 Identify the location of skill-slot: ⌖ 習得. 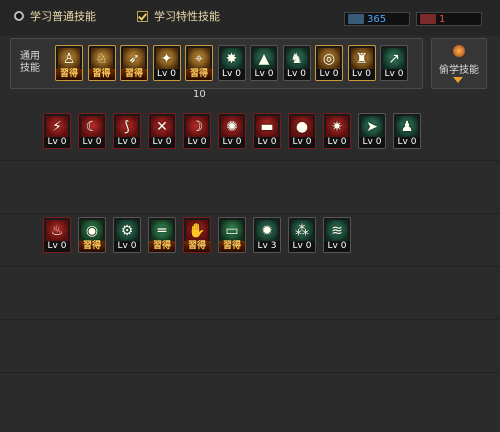
(199, 63).